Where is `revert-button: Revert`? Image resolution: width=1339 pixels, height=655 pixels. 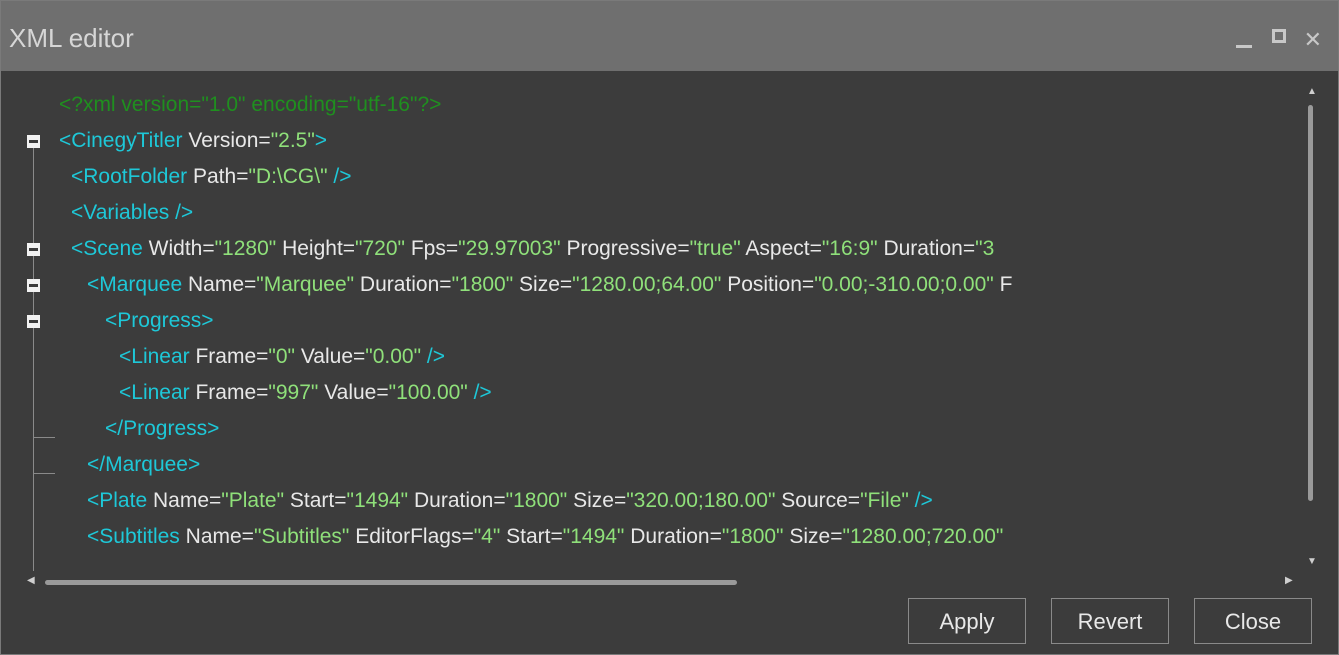 revert-button: Revert is located at coordinates (1110, 621).